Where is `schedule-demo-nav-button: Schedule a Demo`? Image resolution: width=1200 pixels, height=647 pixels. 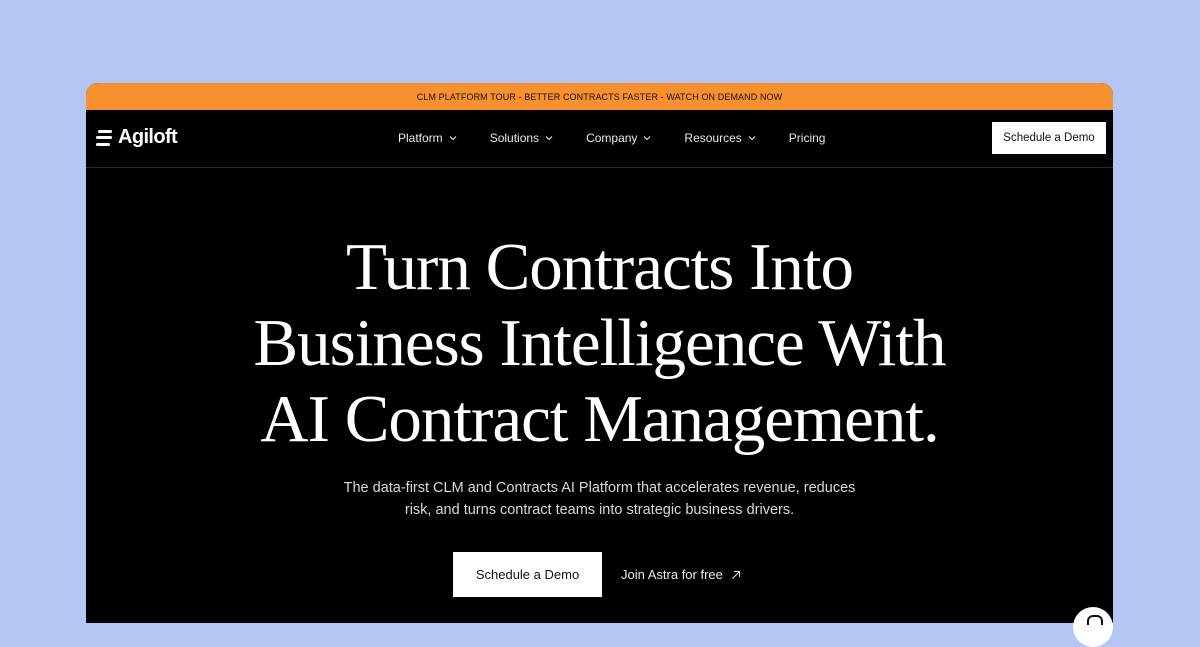
schedule-demo-nav-button: Schedule a Demo is located at coordinates (1049, 138).